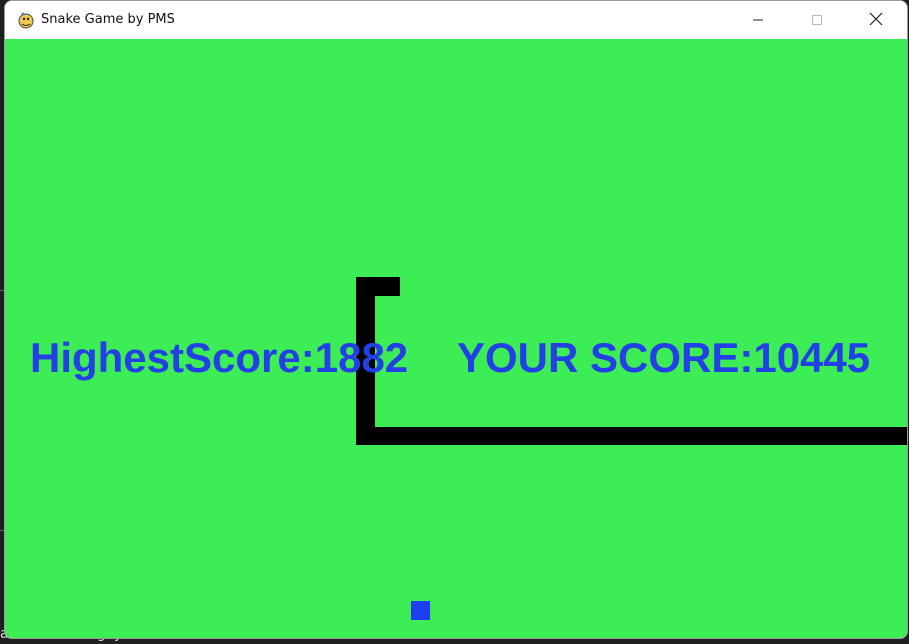 The width and height of the screenshot is (909, 644). I want to click on snake-segment, so click(631, 436).